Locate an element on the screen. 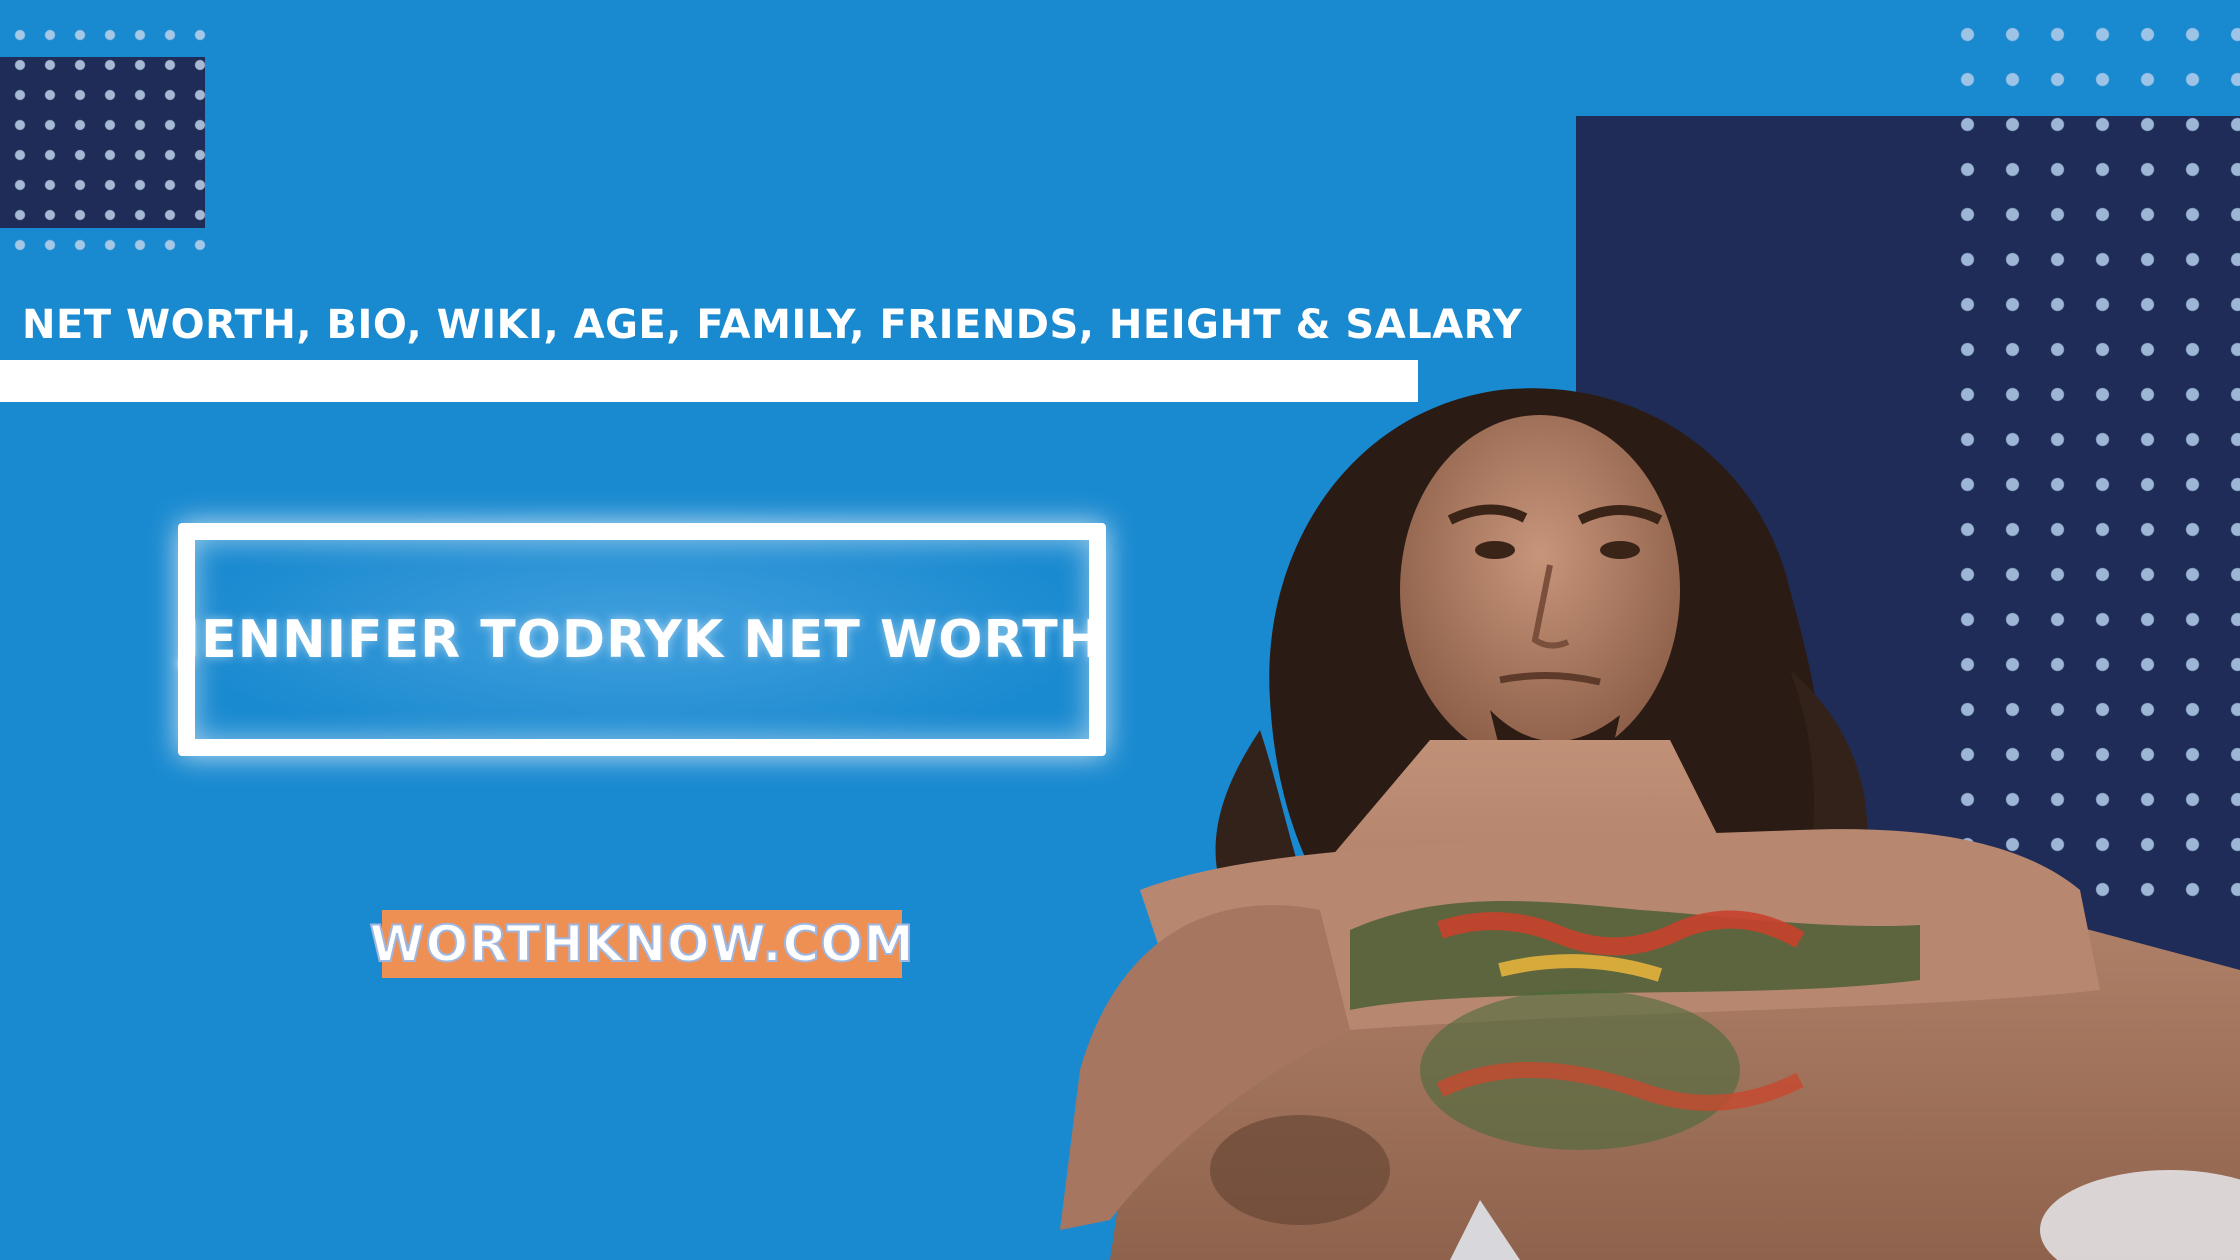 The image size is (2240, 1260). site-label: WORTHKNOW.COM is located at coordinates (642, 944).